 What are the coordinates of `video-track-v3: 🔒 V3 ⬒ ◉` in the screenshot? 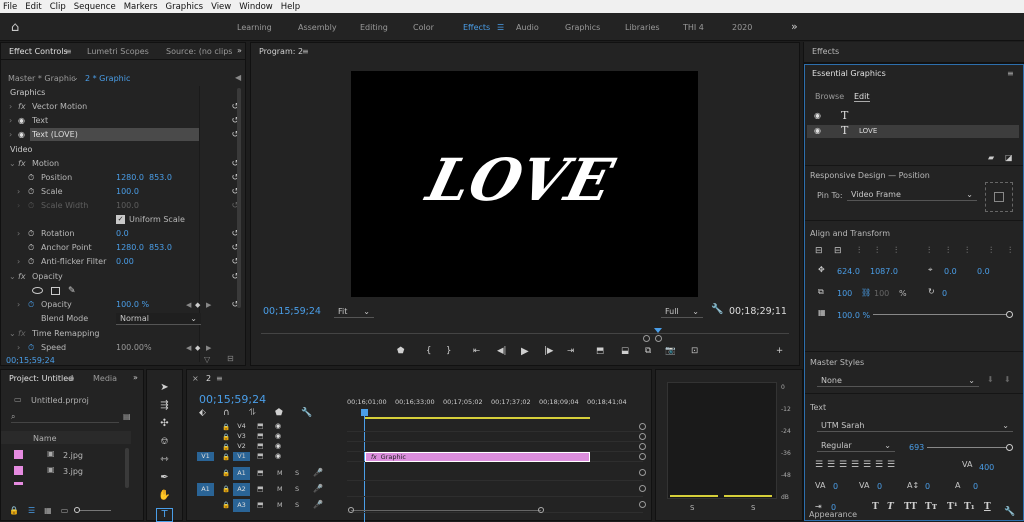 It's located at (420, 437).